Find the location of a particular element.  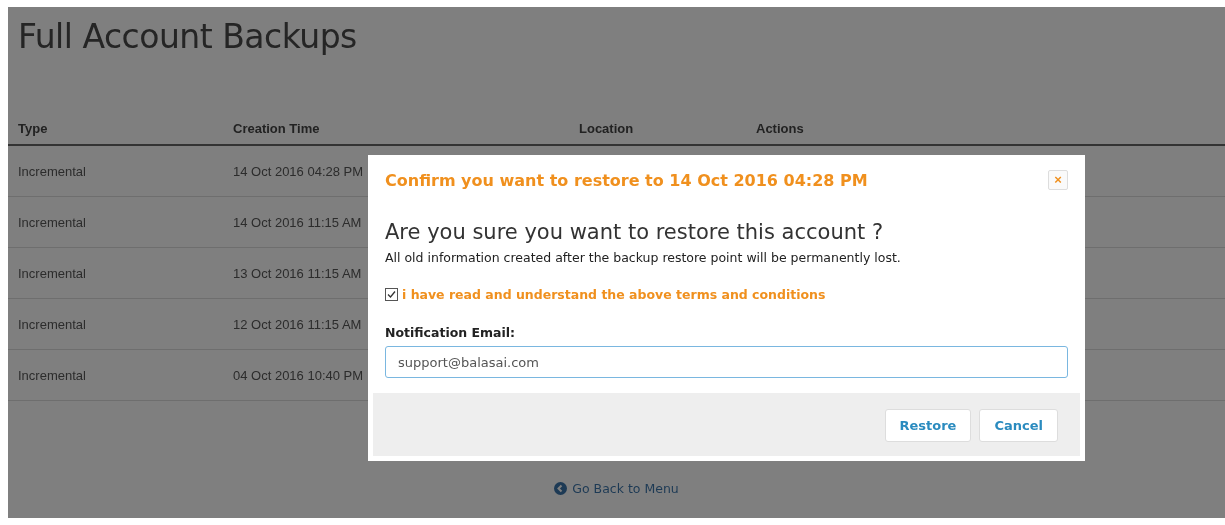

column-header: Actions is located at coordinates (985, 126).